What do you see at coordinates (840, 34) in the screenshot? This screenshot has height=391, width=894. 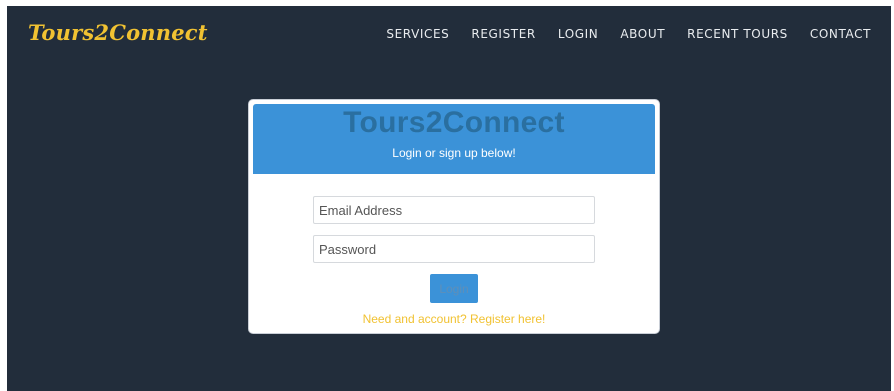 I see `nav-contact: CONTACT` at bounding box center [840, 34].